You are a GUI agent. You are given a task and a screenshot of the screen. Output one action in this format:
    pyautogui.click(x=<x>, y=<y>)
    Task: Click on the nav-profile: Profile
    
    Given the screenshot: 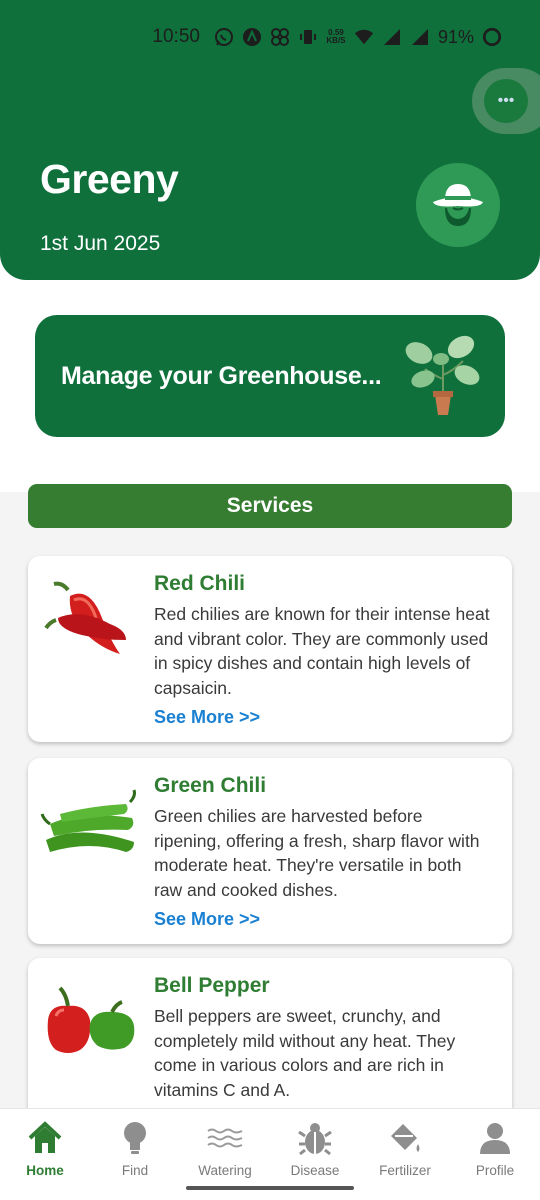 What is the action you would take?
    pyautogui.click(x=495, y=1154)
    